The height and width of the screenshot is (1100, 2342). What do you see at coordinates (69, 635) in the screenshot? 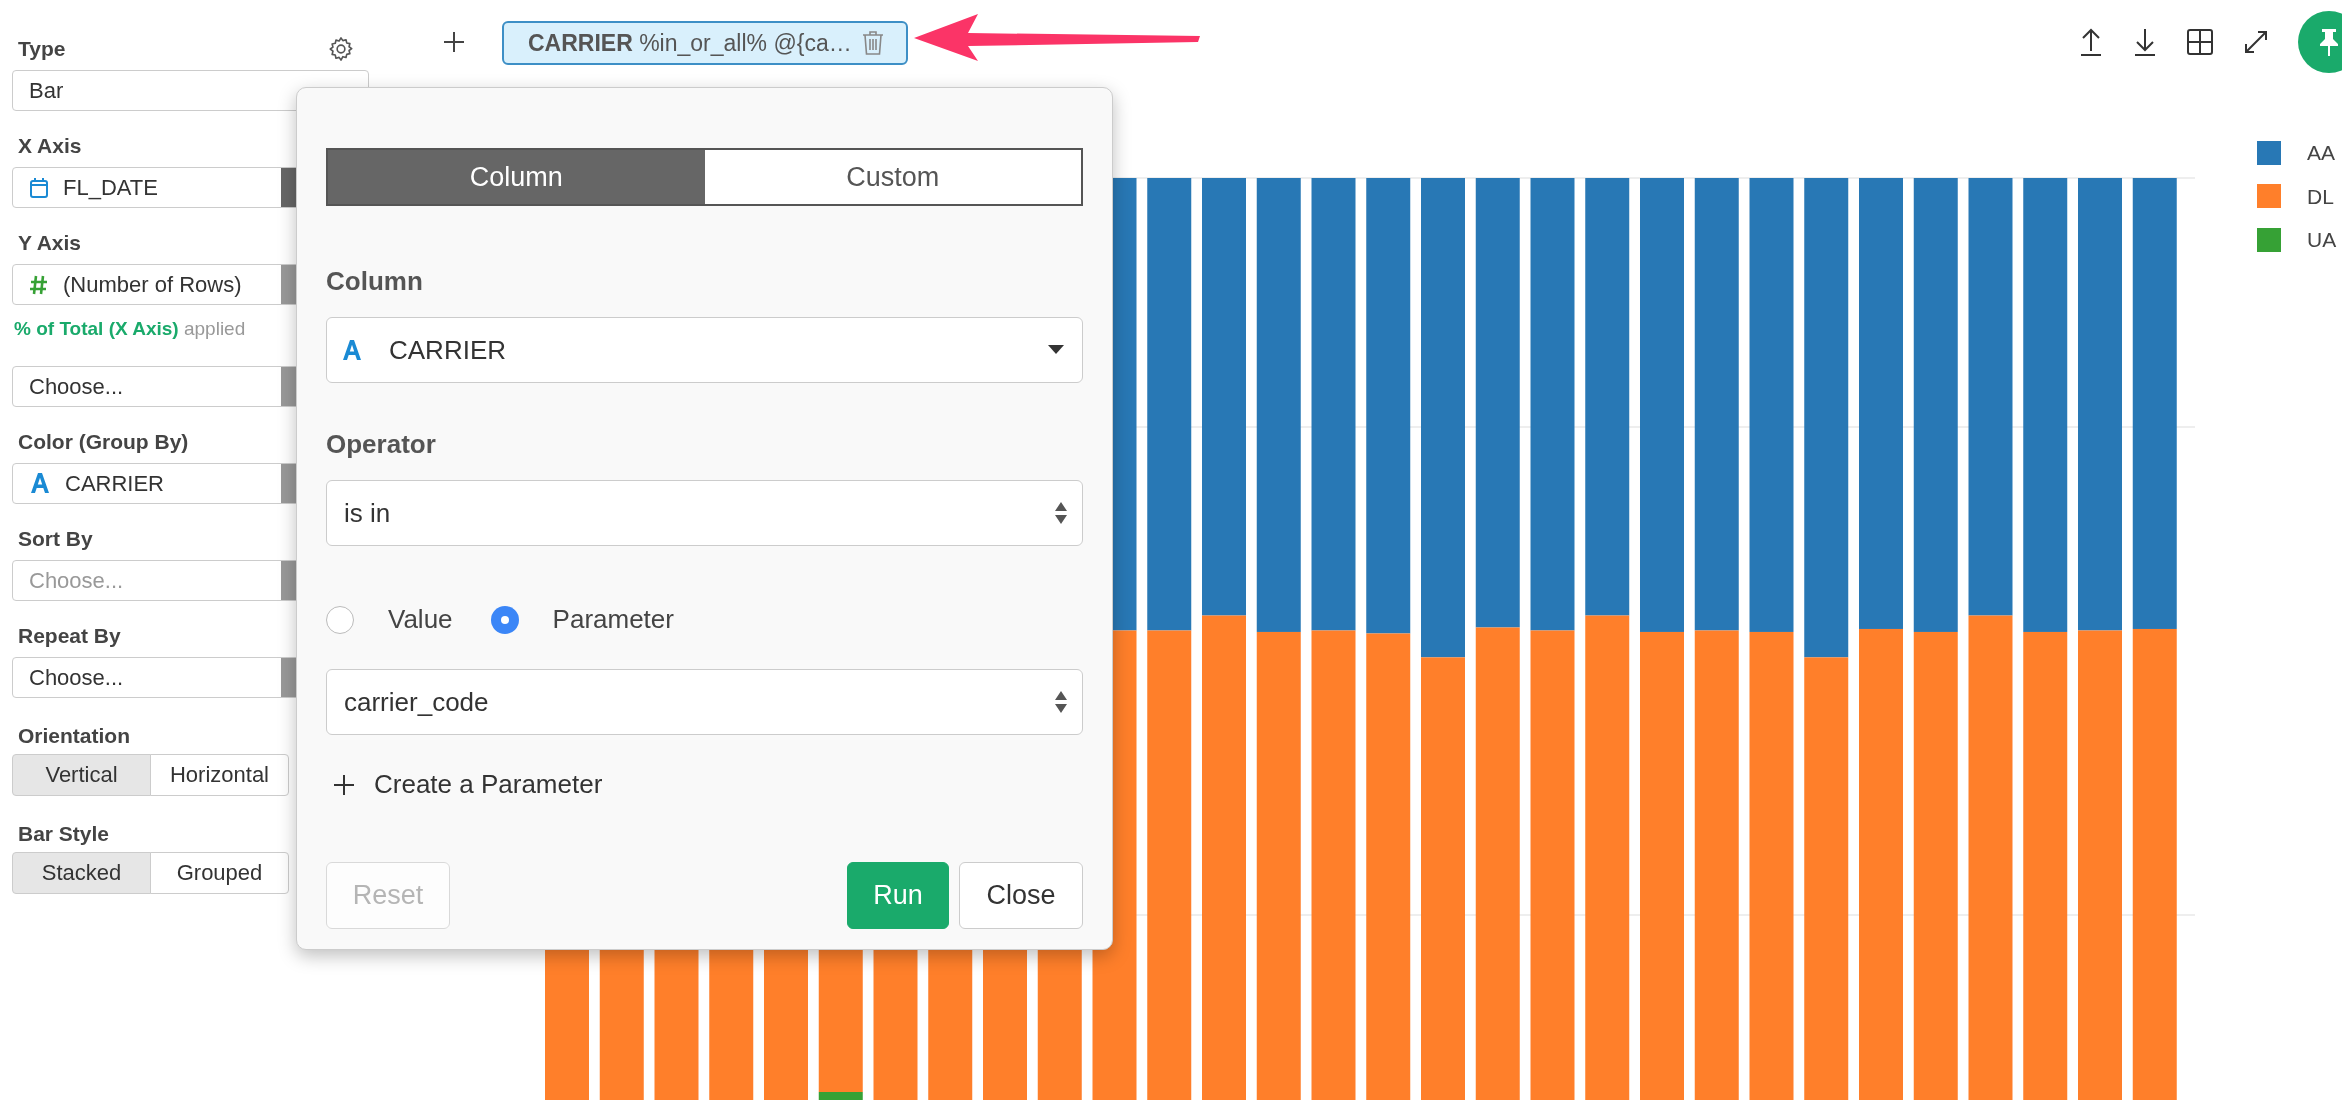
I see `field-label: Repeat By` at bounding box center [69, 635].